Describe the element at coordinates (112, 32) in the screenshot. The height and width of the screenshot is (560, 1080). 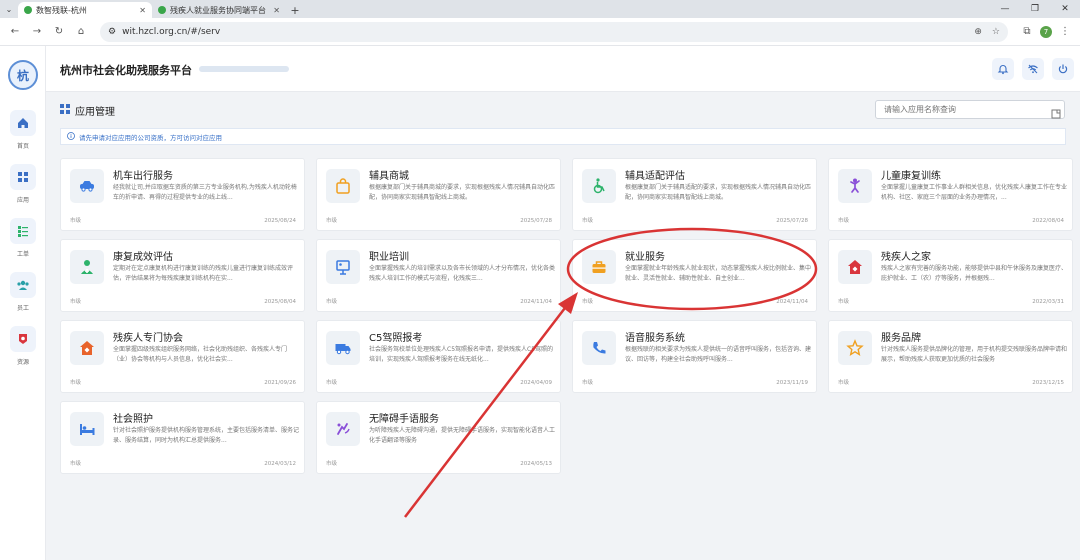
I see `site-info-icon: ⚙` at that location.